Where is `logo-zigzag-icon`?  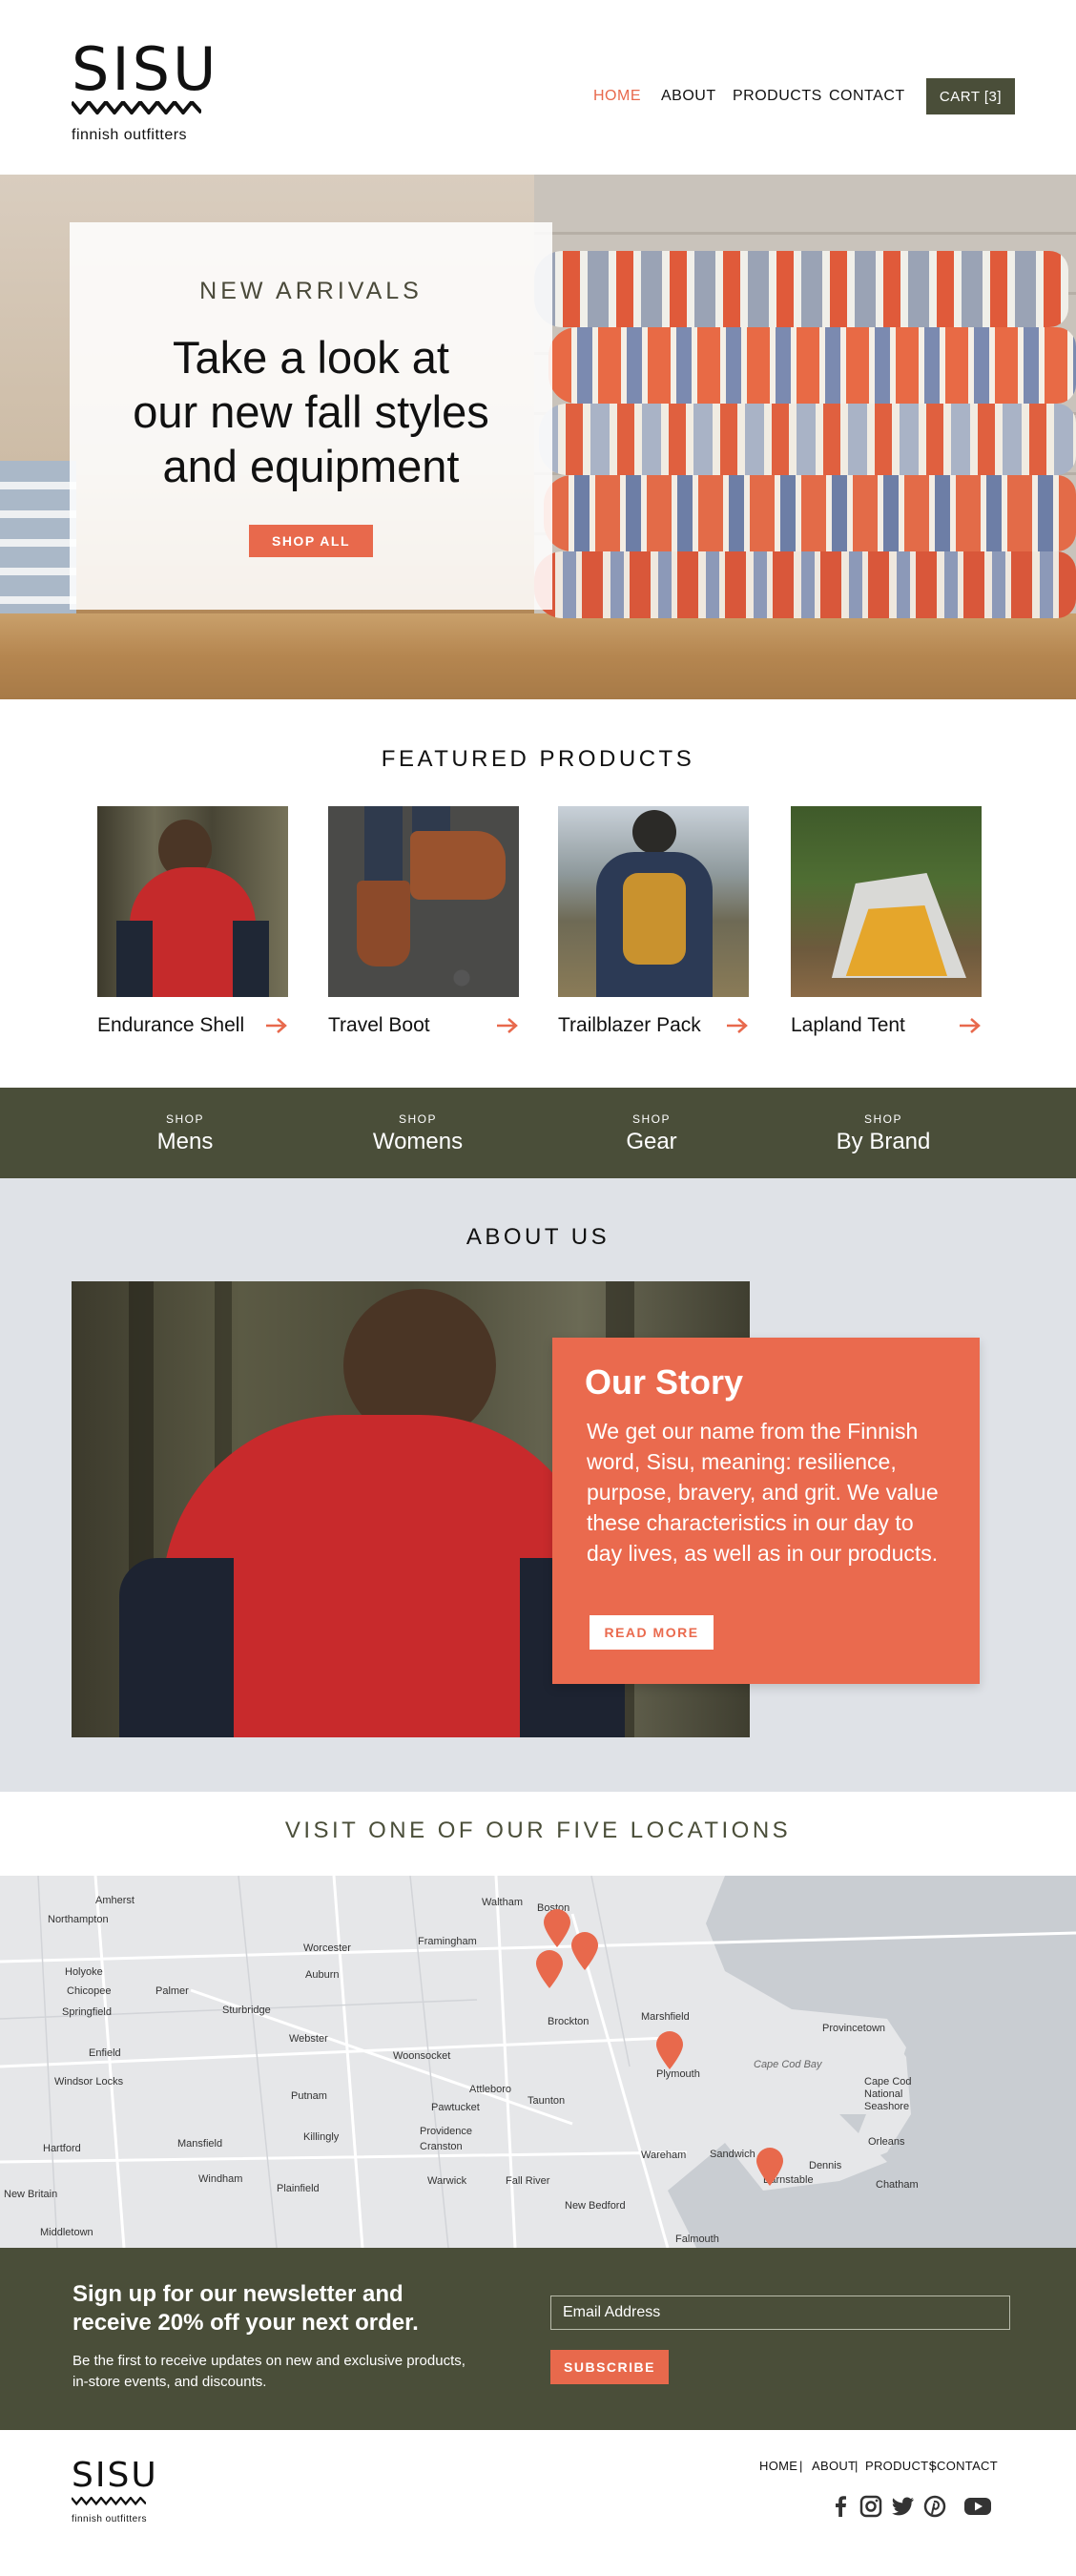 logo-zigzag-icon is located at coordinates (136, 107).